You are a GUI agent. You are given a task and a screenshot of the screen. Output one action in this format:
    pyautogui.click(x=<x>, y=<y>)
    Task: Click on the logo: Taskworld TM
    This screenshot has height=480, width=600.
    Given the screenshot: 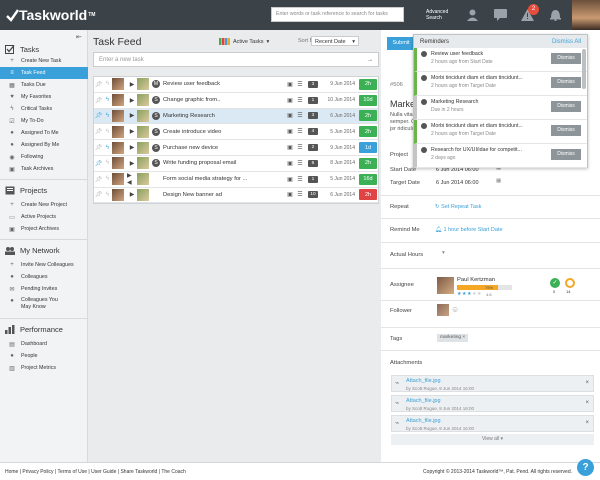 What is the action you would take?
    pyautogui.click(x=50, y=15)
    